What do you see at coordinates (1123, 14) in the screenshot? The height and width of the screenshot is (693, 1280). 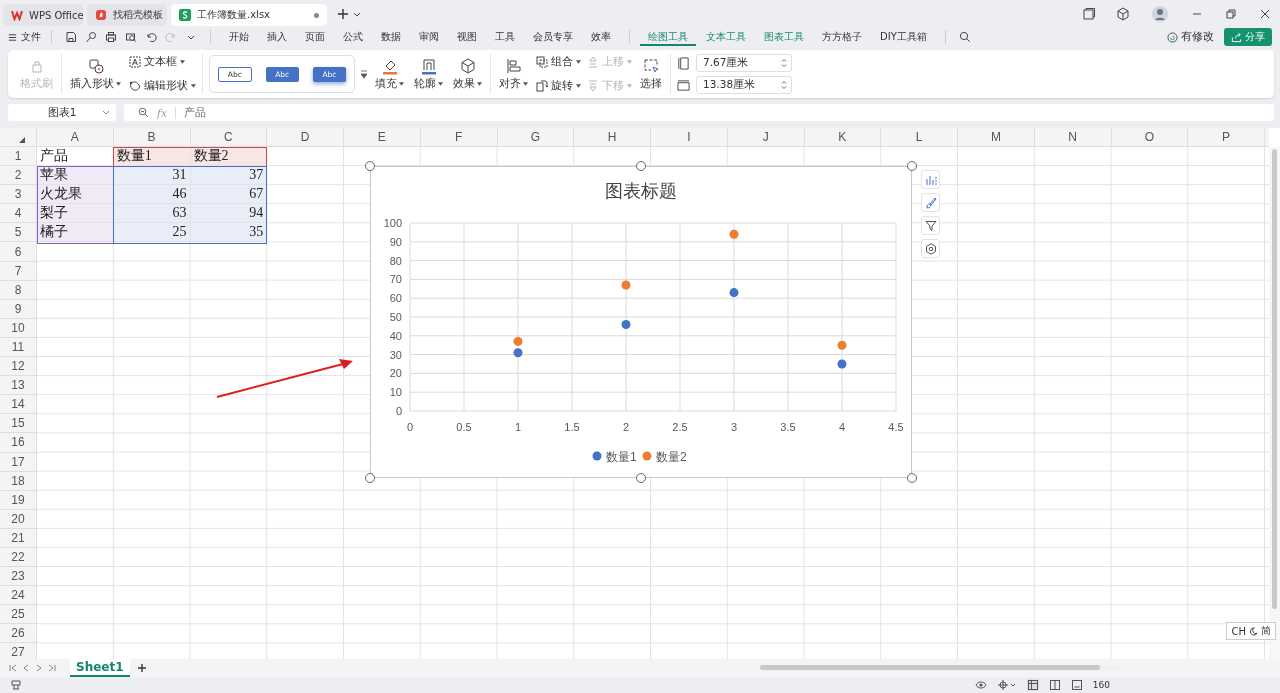 I see `cube-icon` at bounding box center [1123, 14].